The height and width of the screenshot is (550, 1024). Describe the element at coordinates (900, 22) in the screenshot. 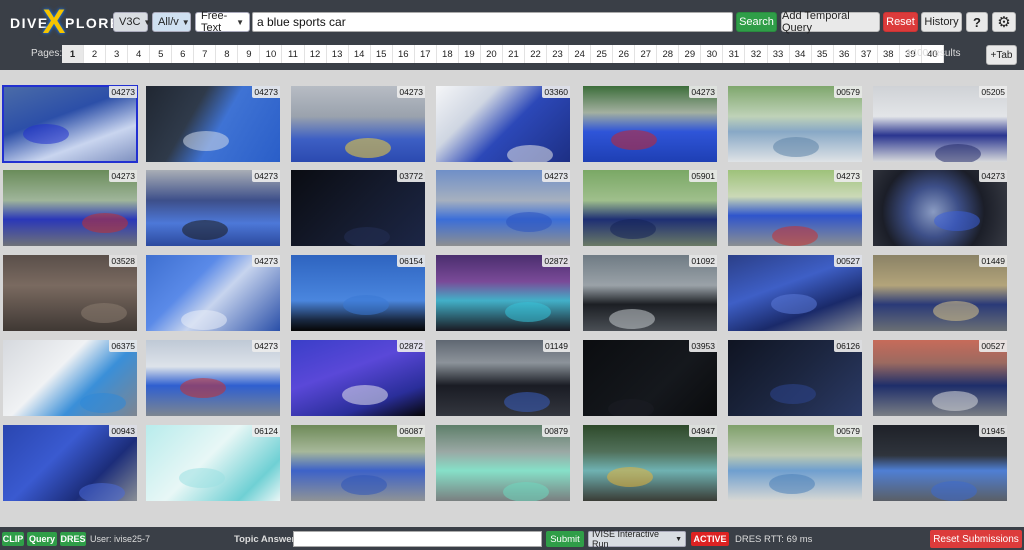

I see `reset-button: Reset` at that location.